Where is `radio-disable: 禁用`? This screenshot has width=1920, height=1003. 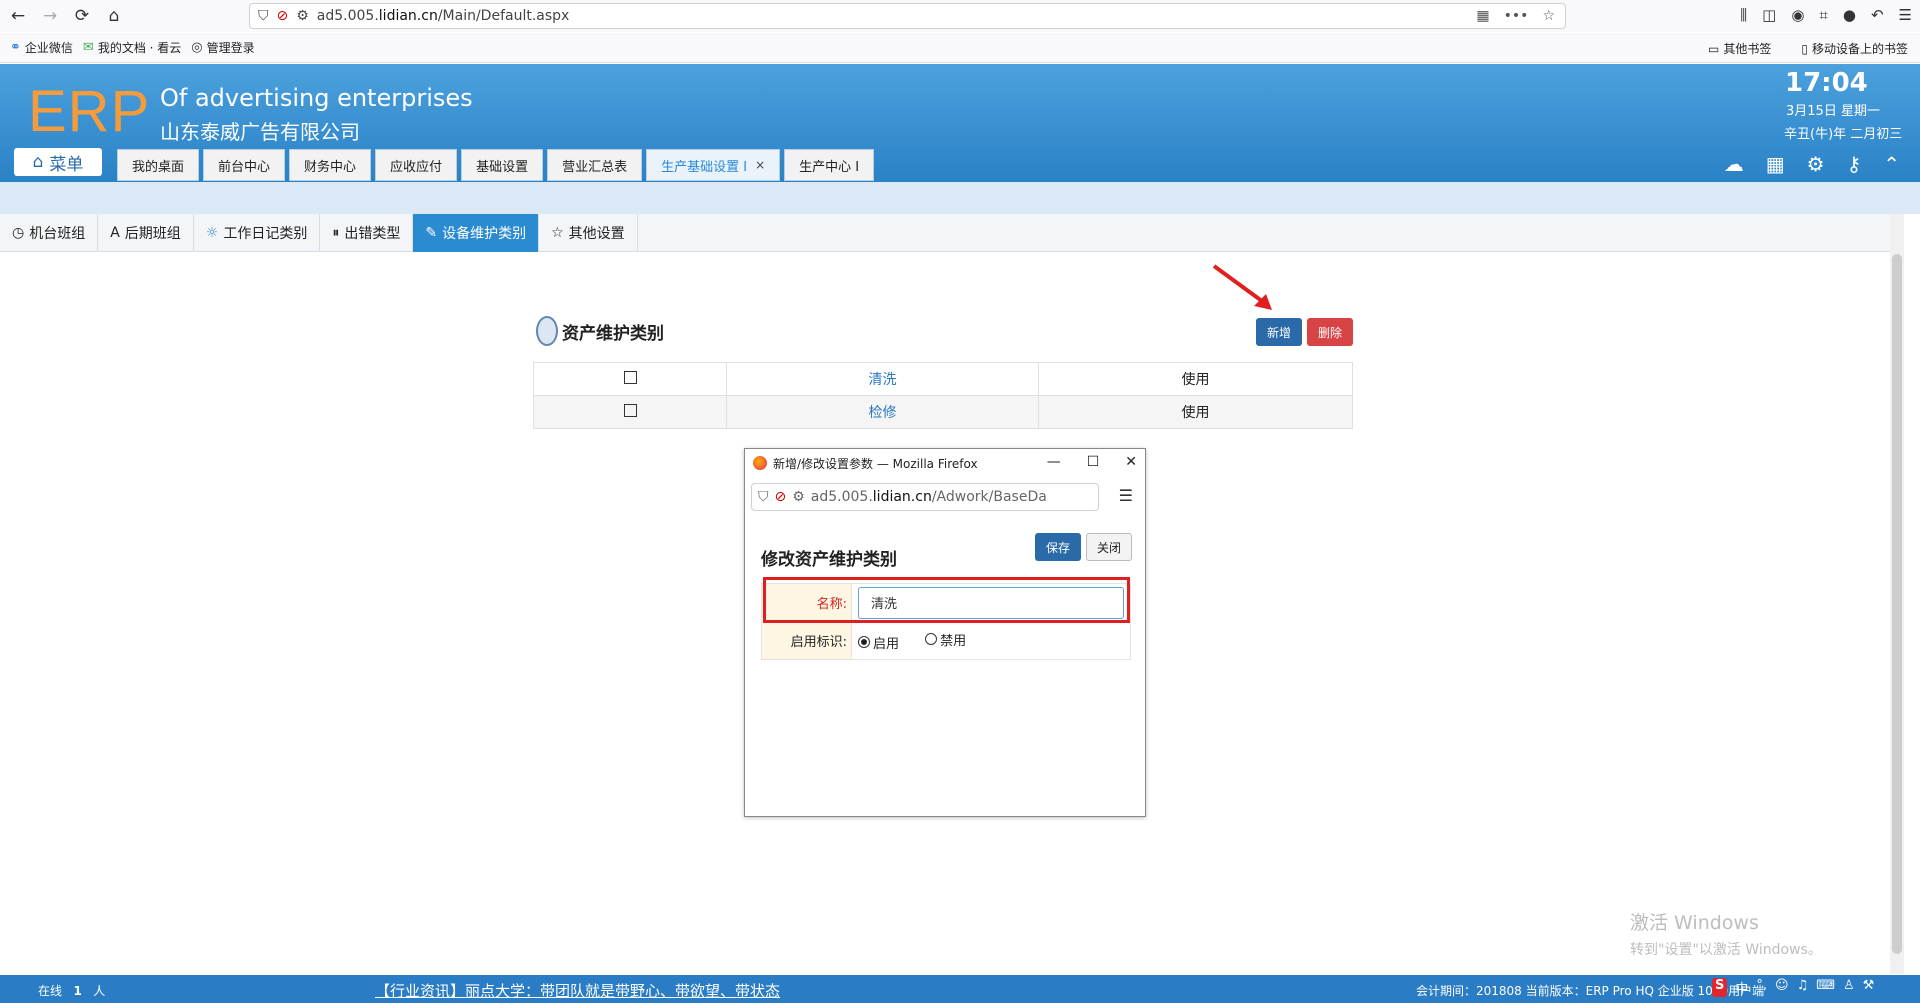
radio-disable: 禁用 is located at coordinates (945, 639).